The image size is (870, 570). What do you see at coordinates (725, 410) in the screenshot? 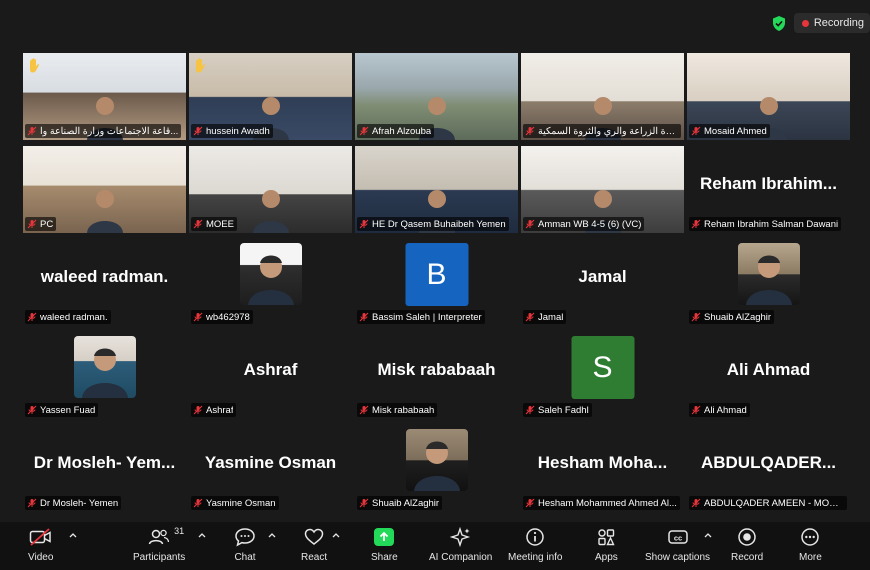
I see `participant-name: Ali Ahmad` at bounding box center [725, 410].